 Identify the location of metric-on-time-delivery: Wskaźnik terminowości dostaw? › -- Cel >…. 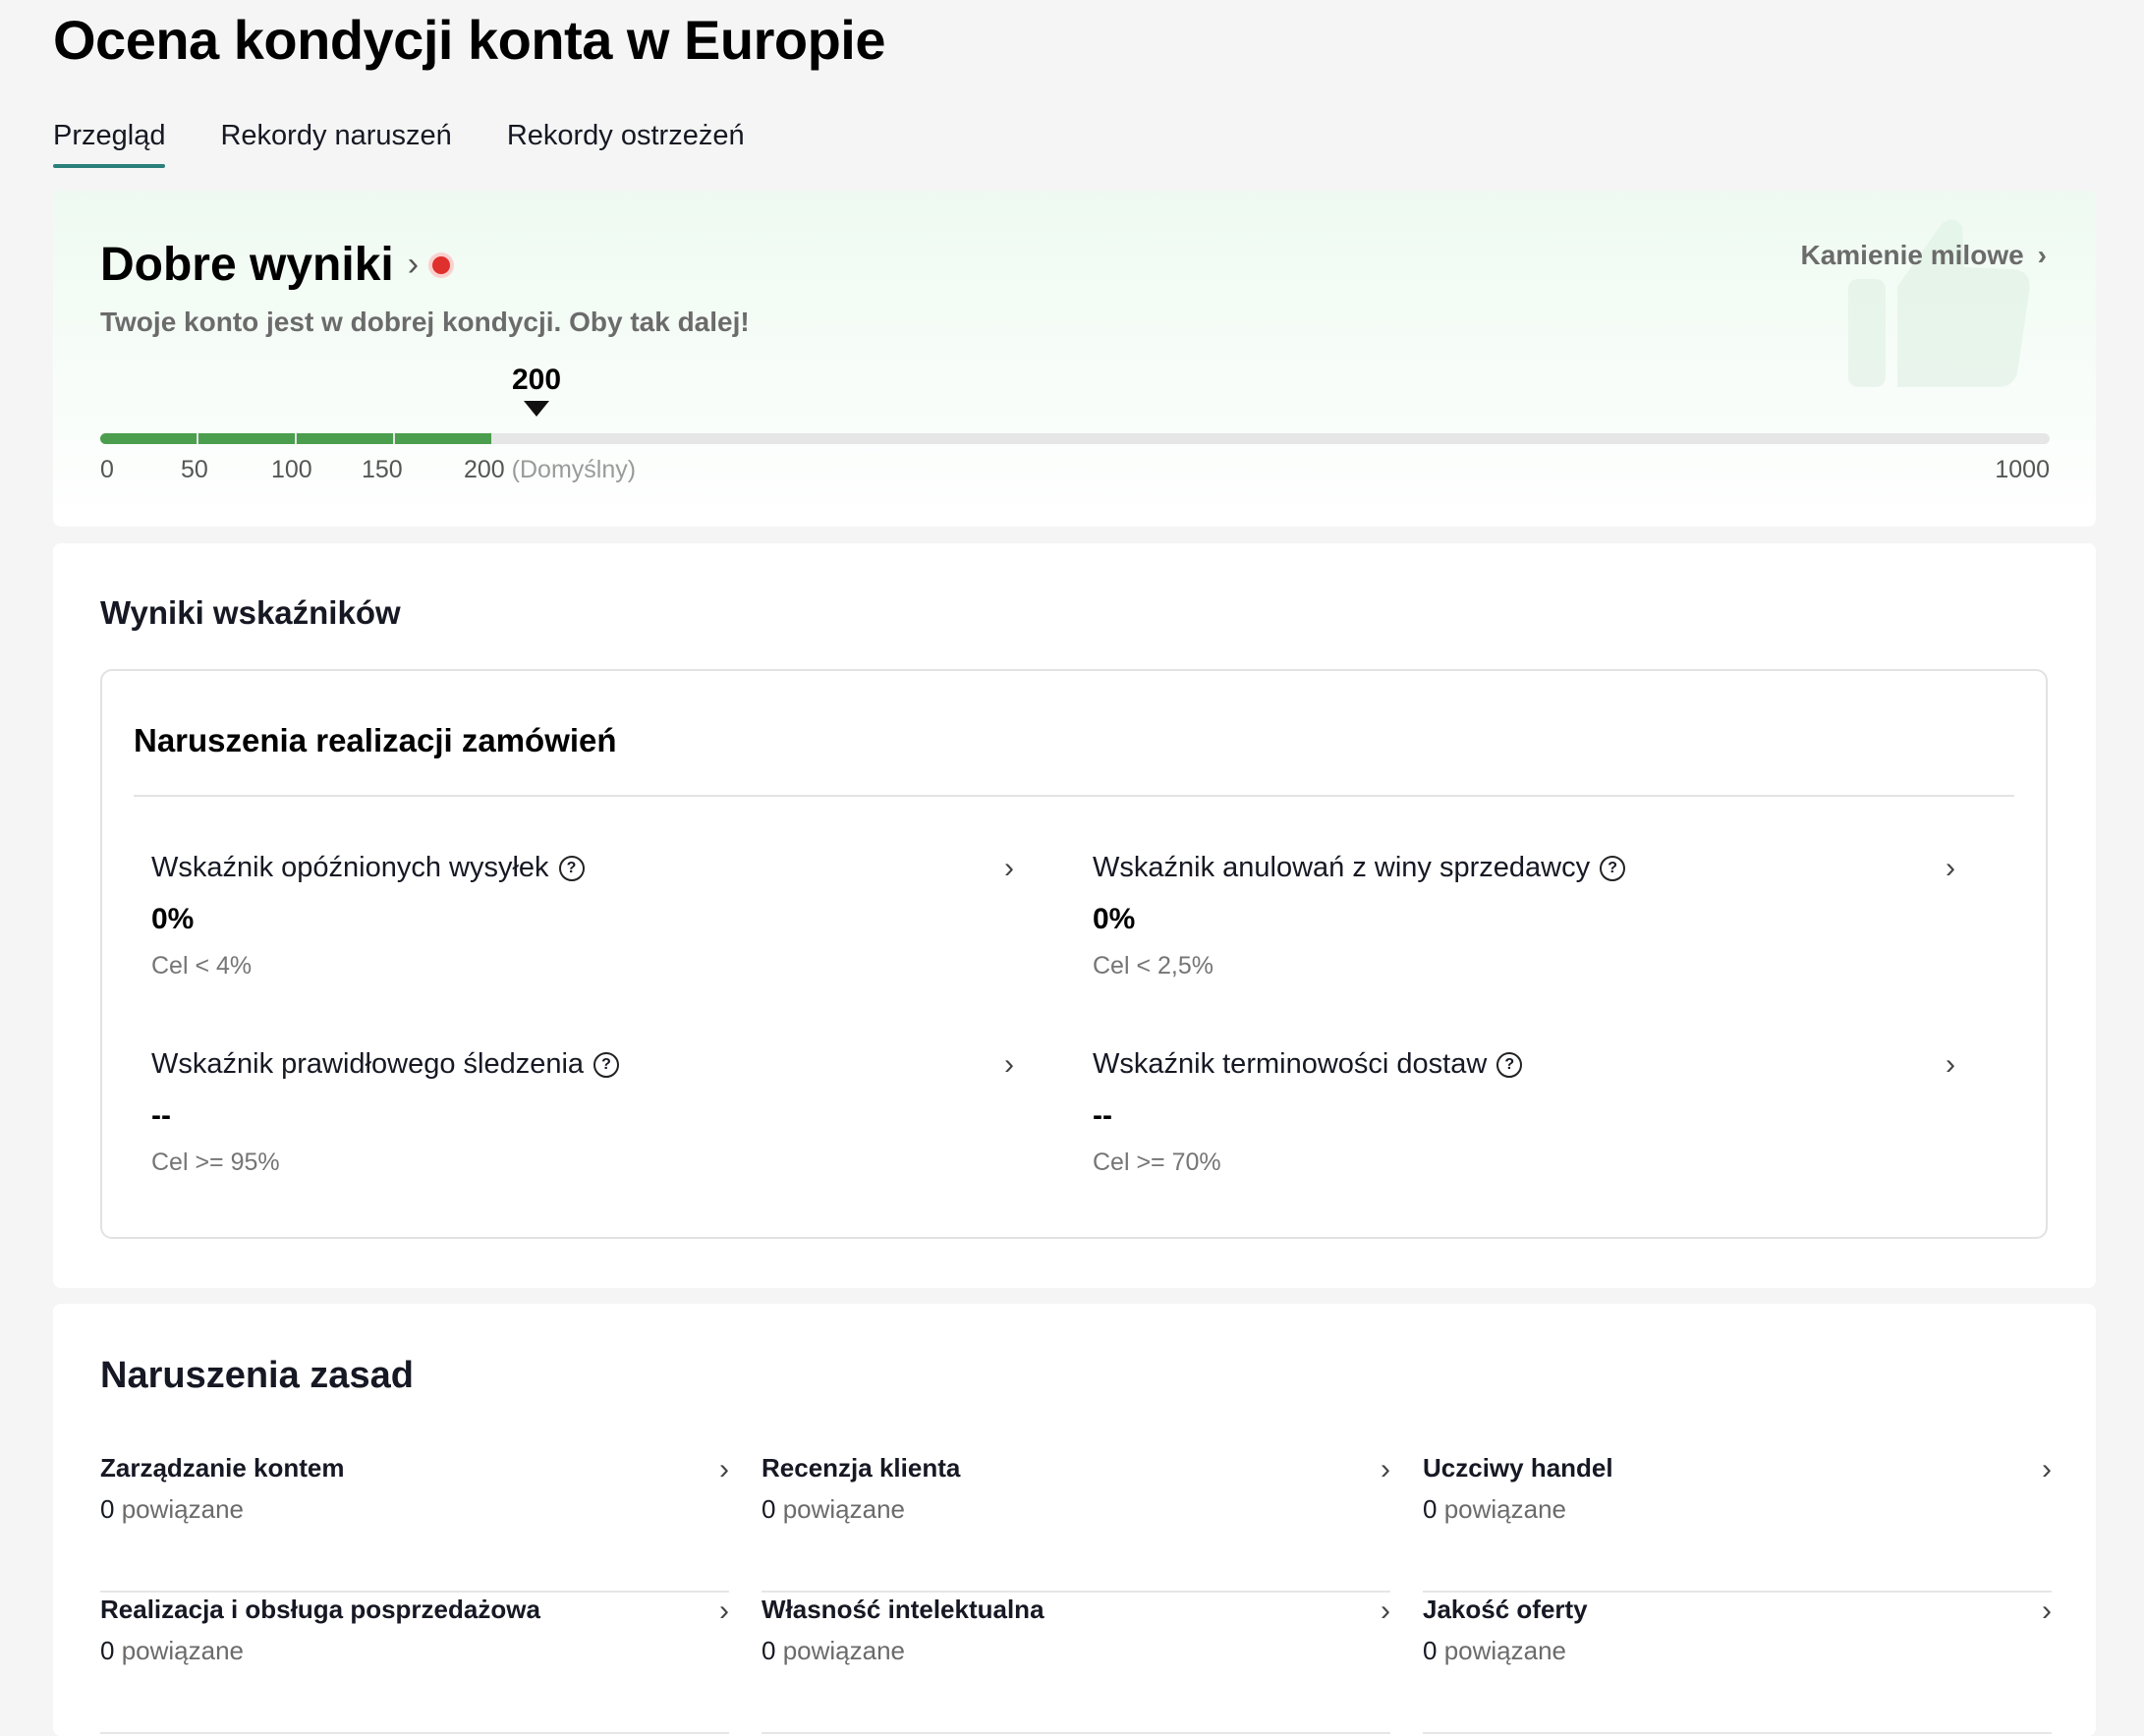
(1524, 1126).